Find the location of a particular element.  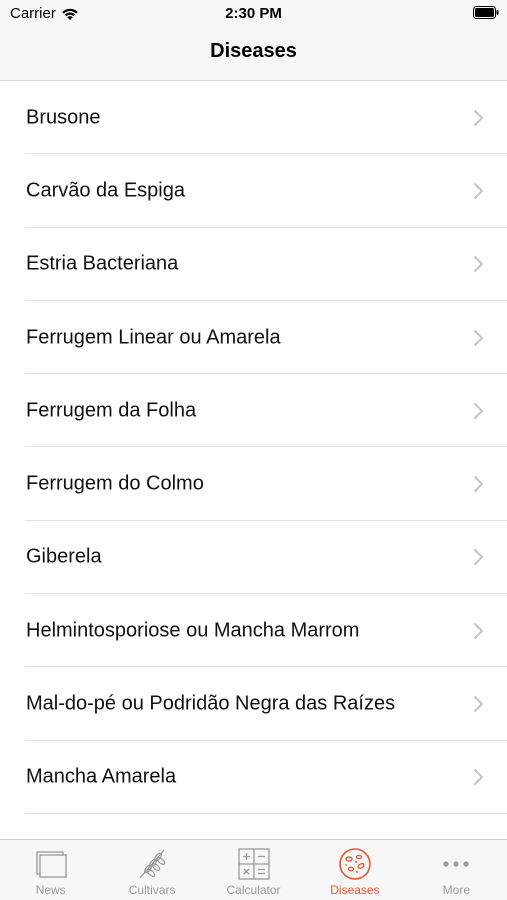

tab-diseases-label: Diseases is located at coordinates (355, 890).